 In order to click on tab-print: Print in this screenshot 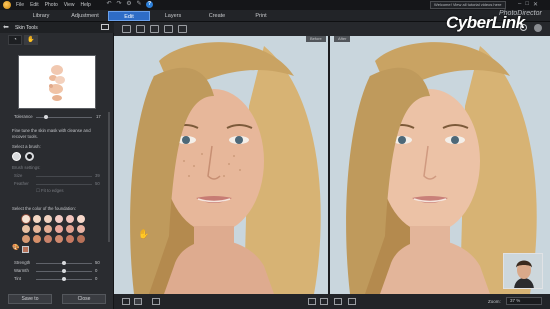, I will do `click(261, 16)`.